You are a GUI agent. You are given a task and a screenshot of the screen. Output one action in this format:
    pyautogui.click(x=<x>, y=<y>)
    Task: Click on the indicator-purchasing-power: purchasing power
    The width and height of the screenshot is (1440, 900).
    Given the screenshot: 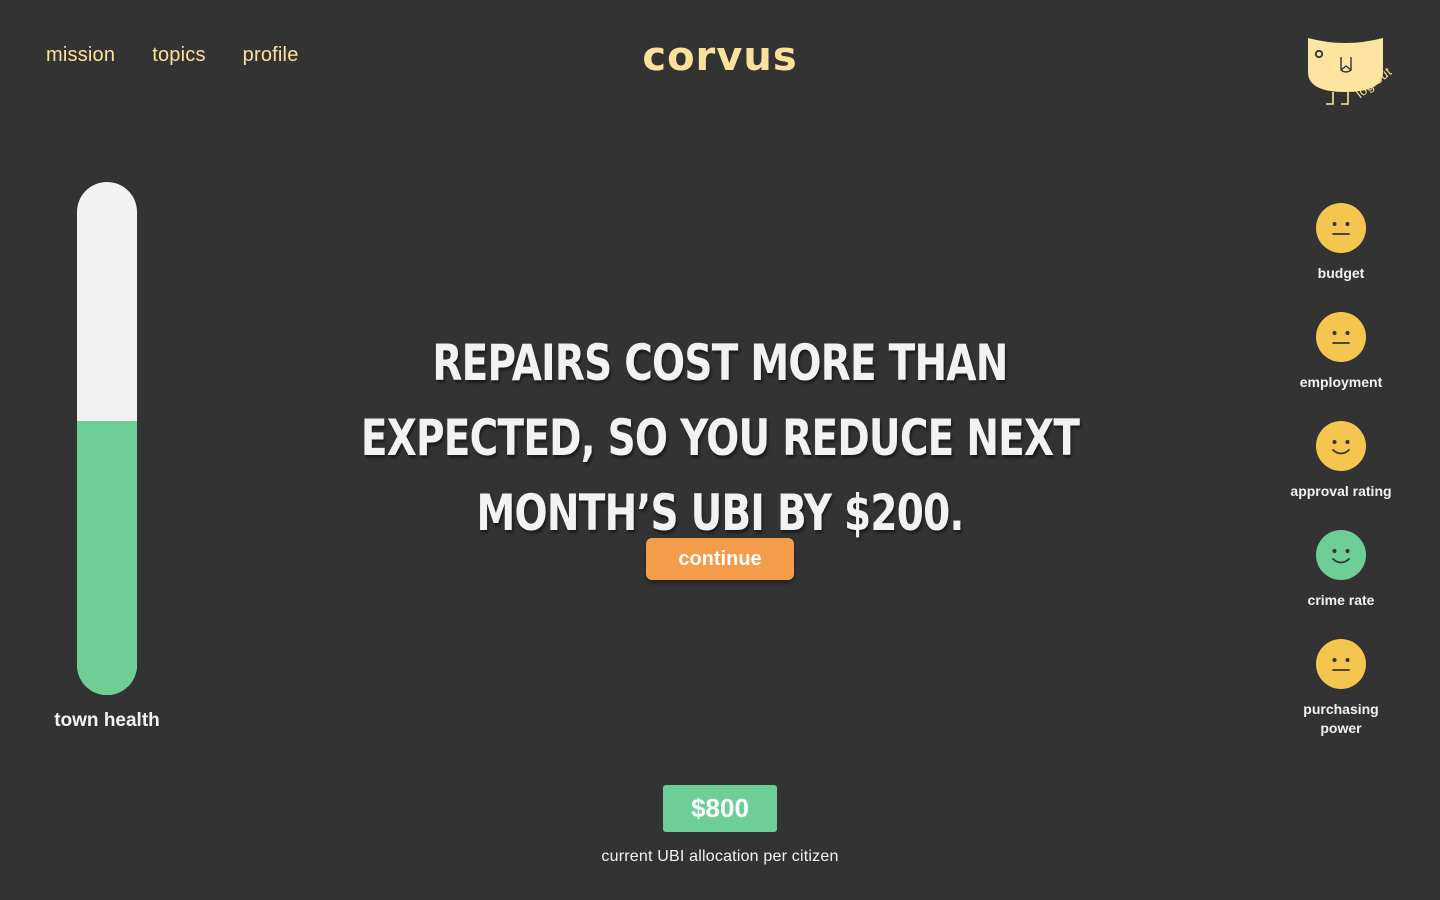 What is the action you would take?
    pyautogui.click(x=1341, y=693)
    